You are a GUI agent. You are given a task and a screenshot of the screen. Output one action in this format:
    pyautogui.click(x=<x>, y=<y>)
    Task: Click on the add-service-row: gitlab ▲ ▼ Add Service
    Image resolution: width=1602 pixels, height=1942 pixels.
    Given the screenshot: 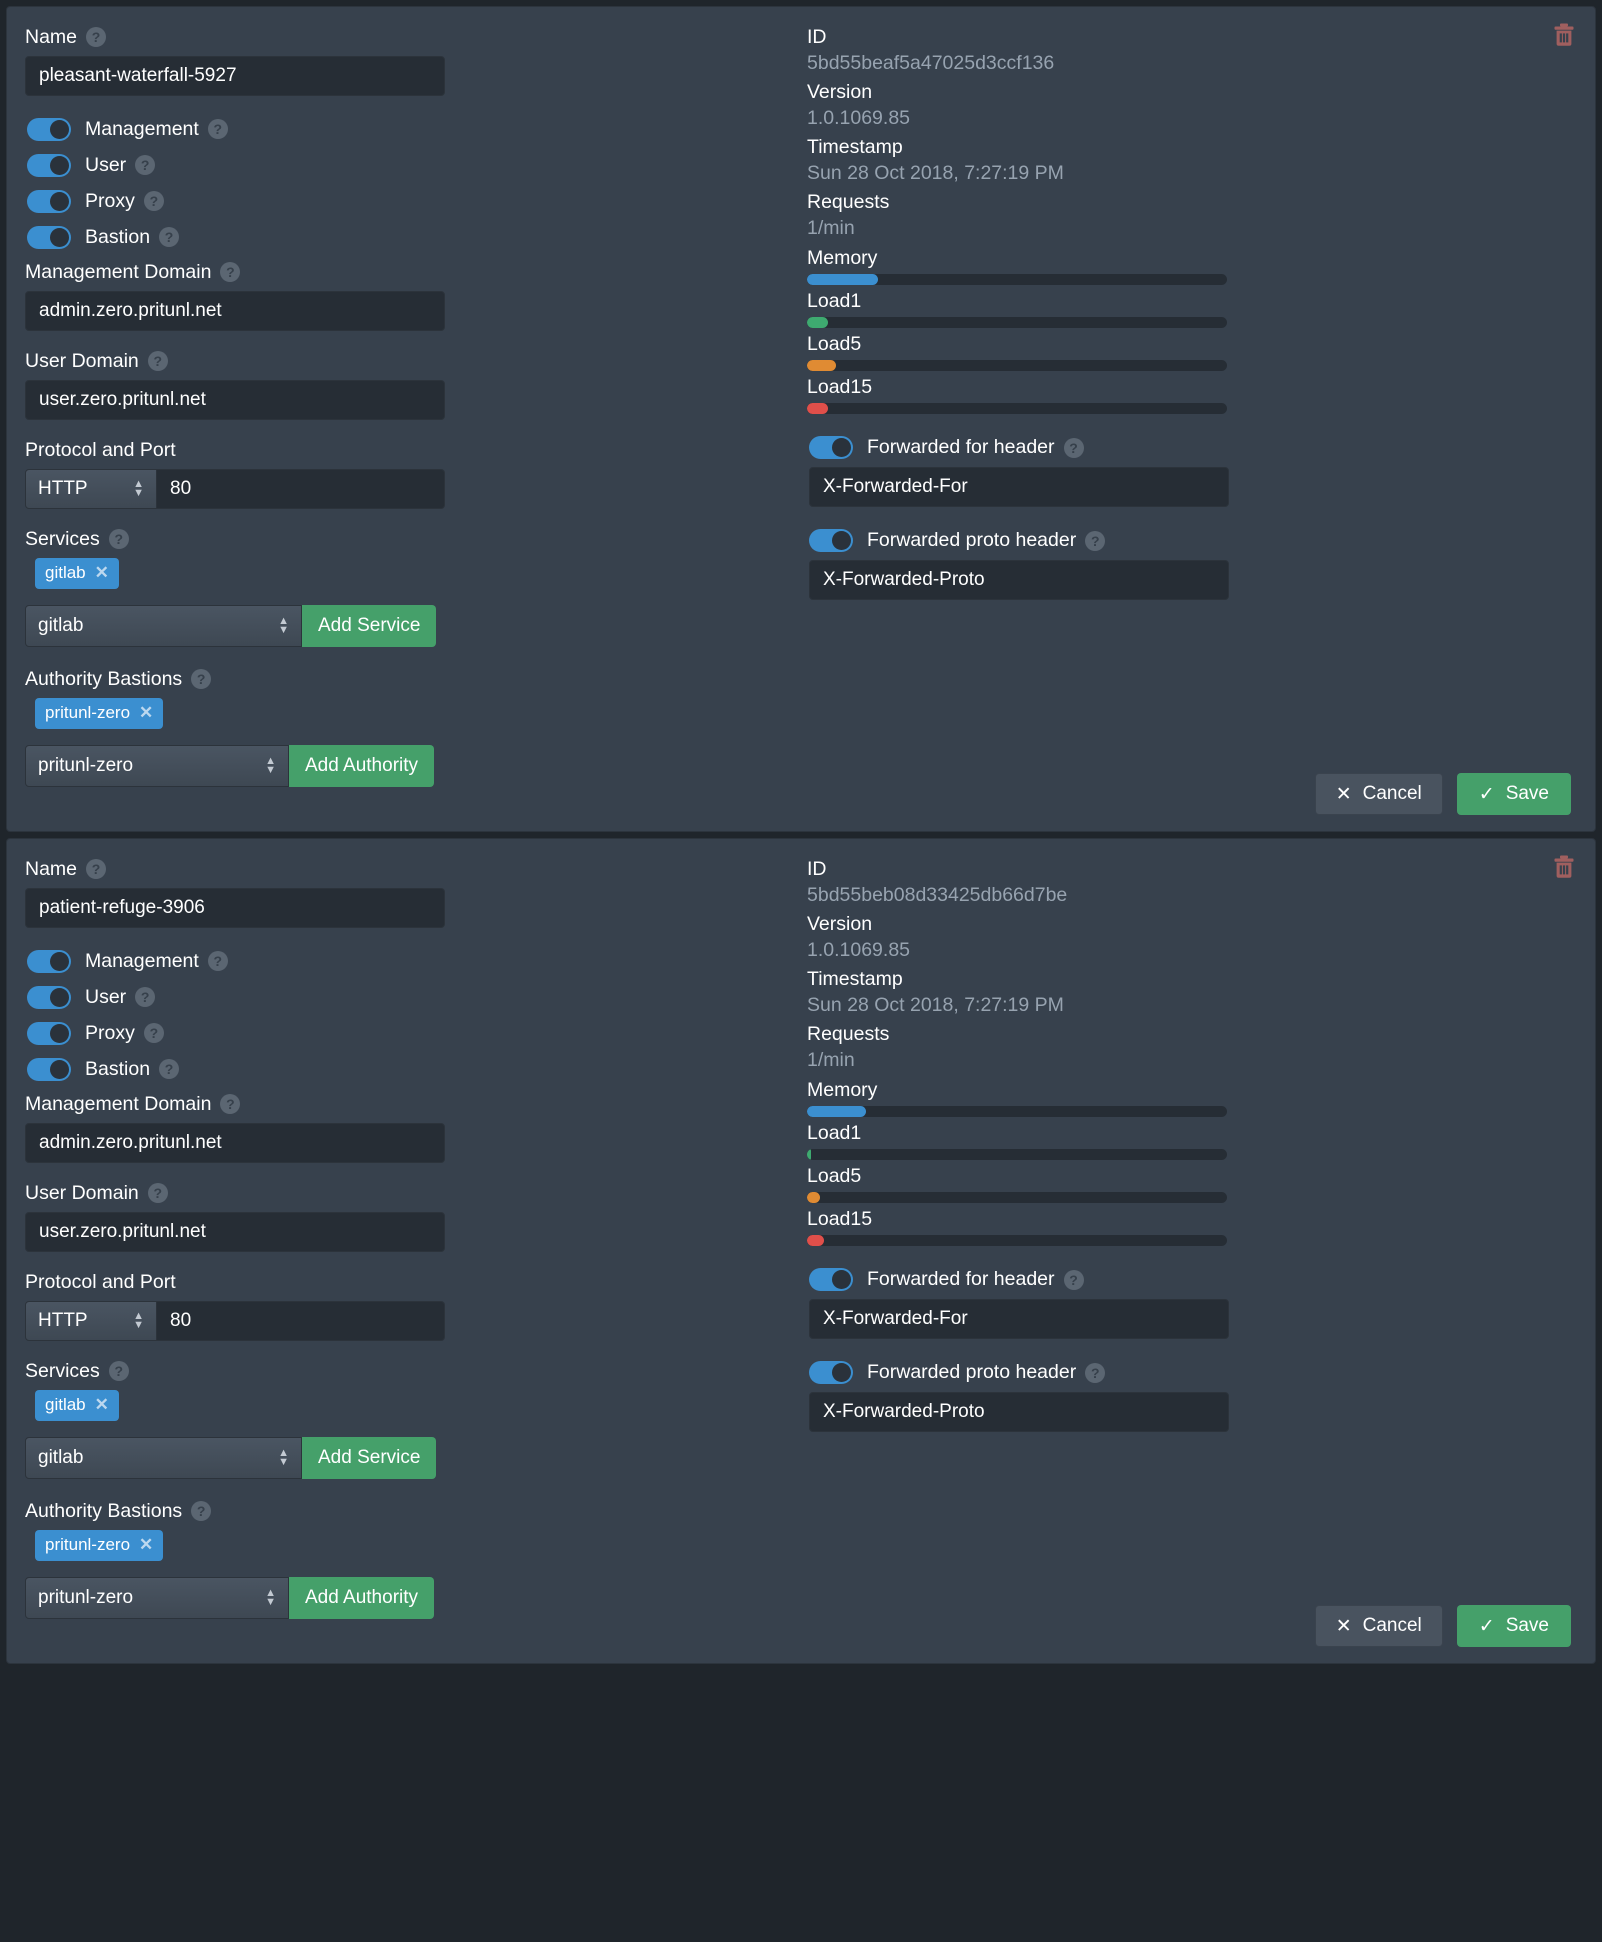 What is the action you would take?
    pyautogui.click(x=400, y=1458)
    